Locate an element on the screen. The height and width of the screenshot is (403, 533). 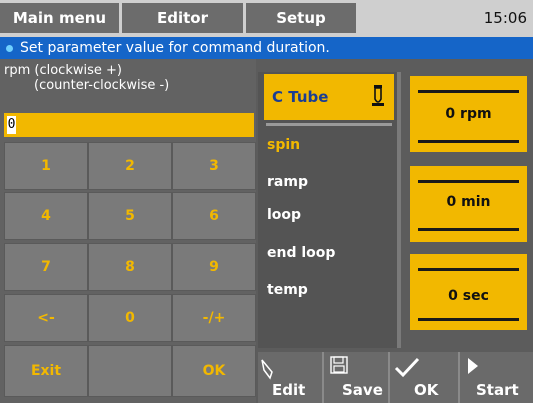
ok-button: OK is located at coordinates (425, 377).